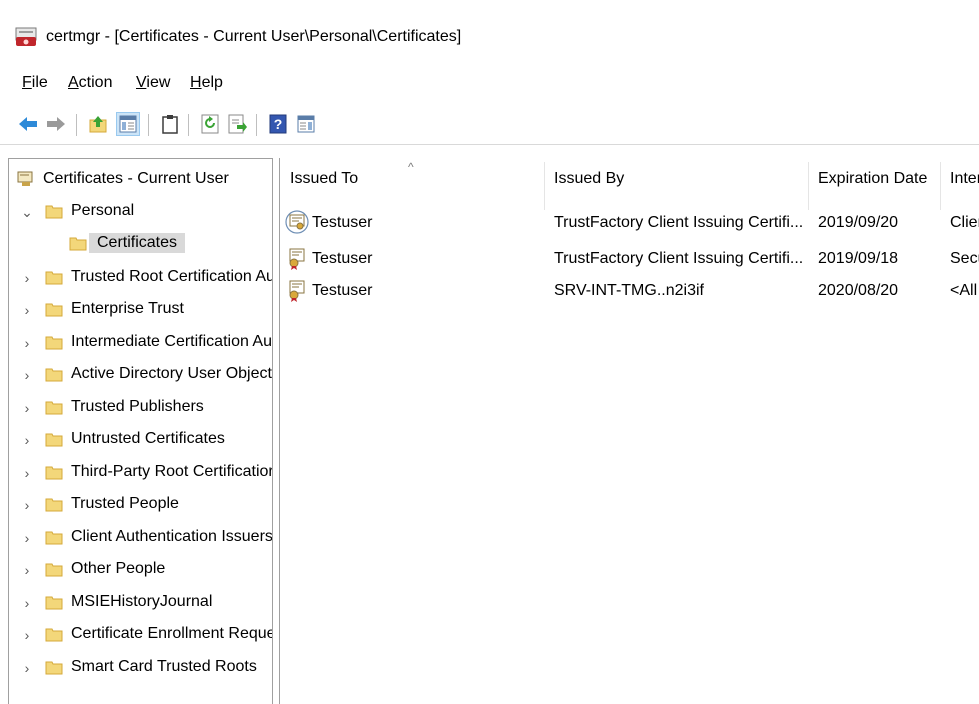  Describe the element at coordinates (171, 373) in the screenshot. I see `tree-item-label: Active Directory User Object` at that location.